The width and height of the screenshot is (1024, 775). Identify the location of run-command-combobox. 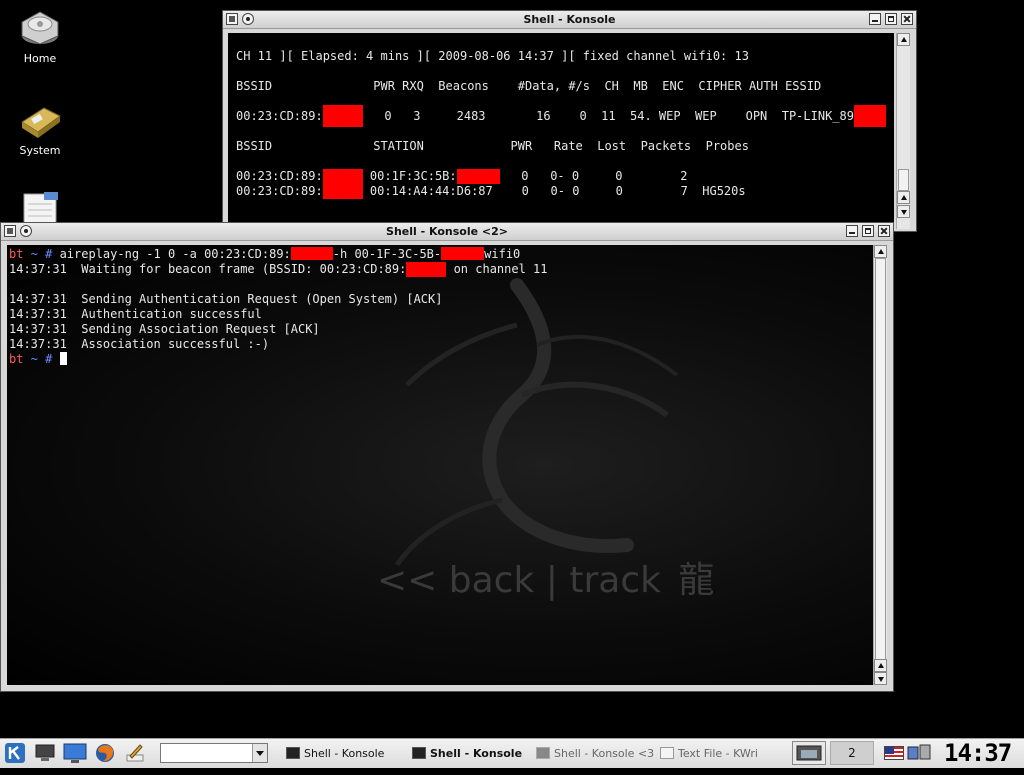
(214, 753).